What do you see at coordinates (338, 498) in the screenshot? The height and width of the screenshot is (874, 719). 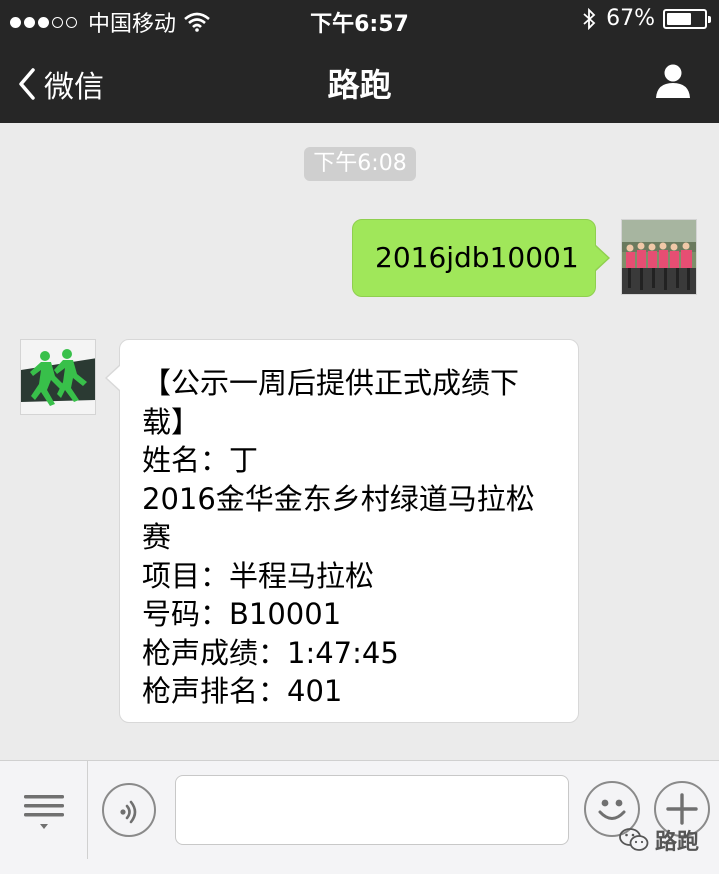 I see `message-line: 2016金华金东乡村绿道马拉松` at bounding box center [338, 498].